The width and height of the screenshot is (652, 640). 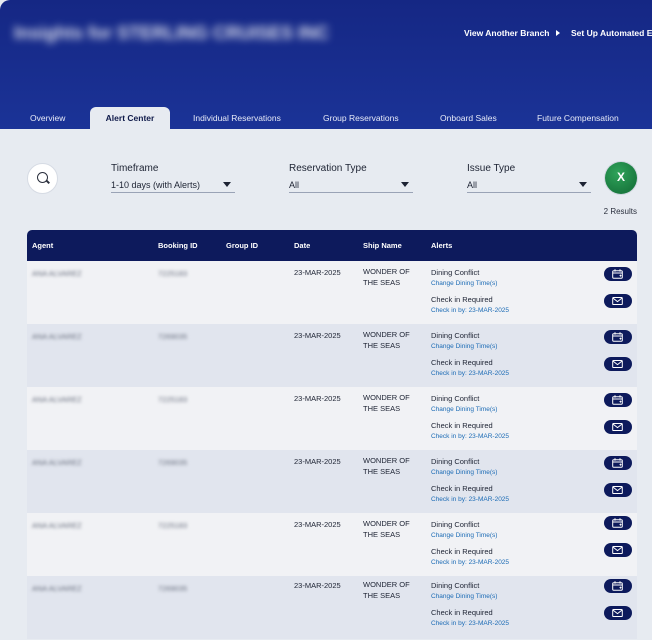 I want to click on issue-type-select: All, so click(x=529, y=186).